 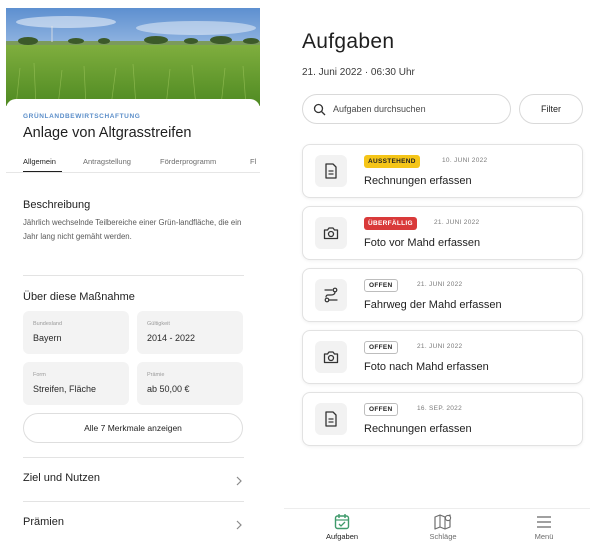 I want to click on status-badge: ÜBERFÄLLIG, so click(x=390, y=223).